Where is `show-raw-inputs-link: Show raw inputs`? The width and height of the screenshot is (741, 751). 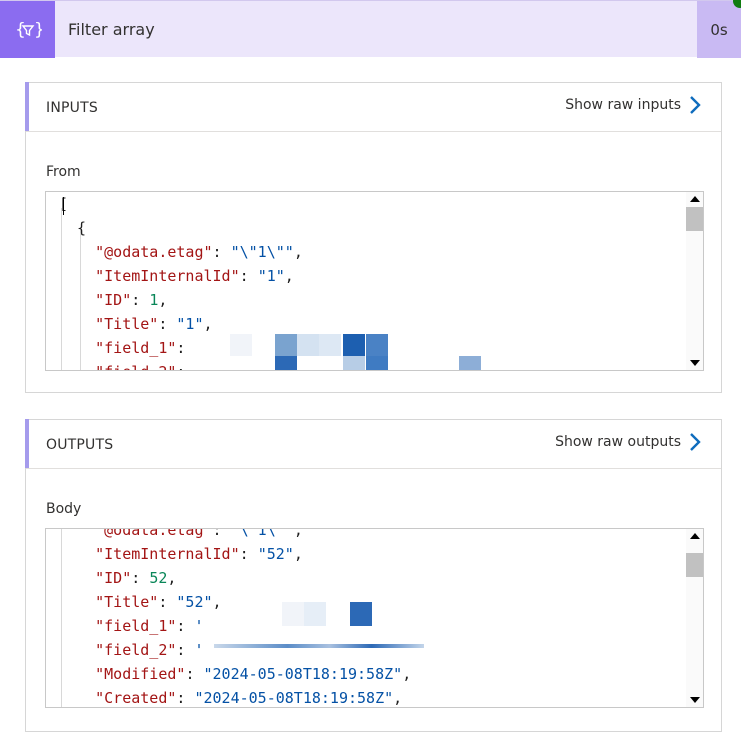
show-raw-inputs-link: Show raw inputs is located at coordinates (633, 105).